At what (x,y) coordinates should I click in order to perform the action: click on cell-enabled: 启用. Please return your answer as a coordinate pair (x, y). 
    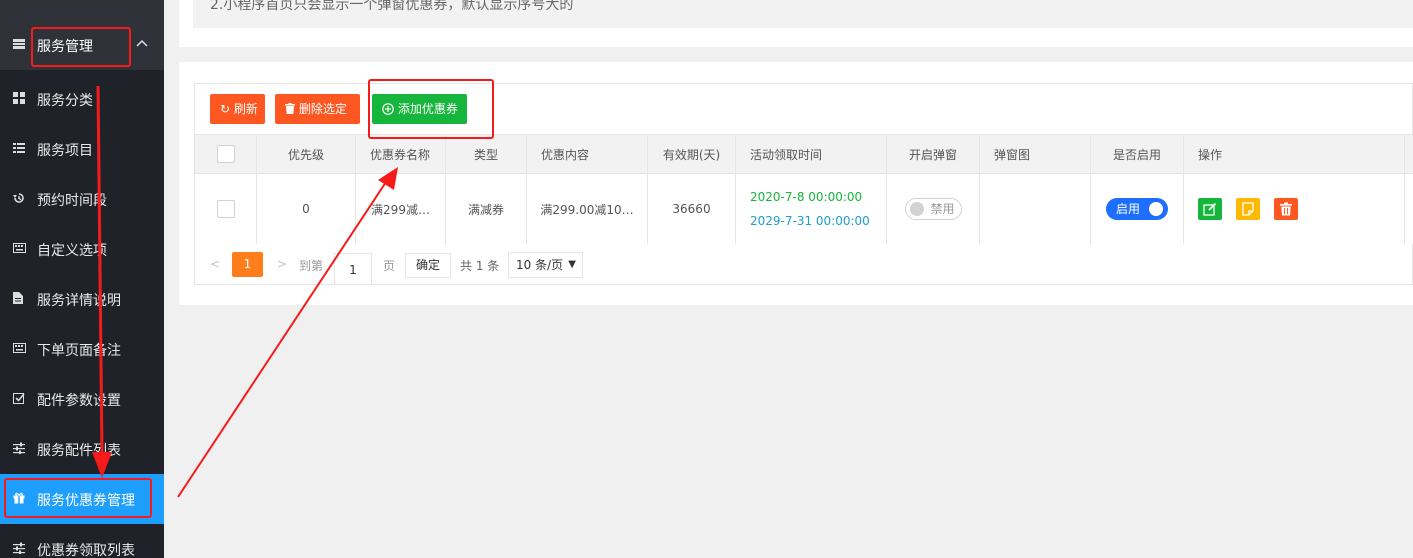
    Looking at the image, I should click on (1137, 209).